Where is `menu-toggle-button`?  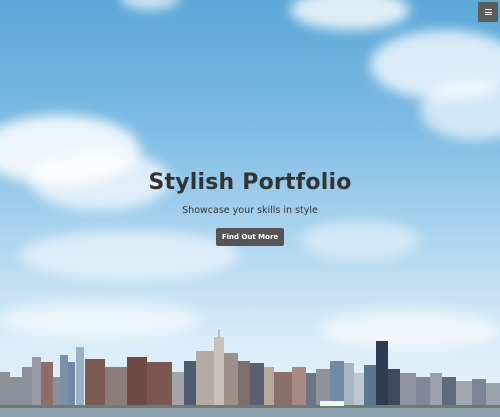
menu-toggle-button is located at coordinates (488, 12).